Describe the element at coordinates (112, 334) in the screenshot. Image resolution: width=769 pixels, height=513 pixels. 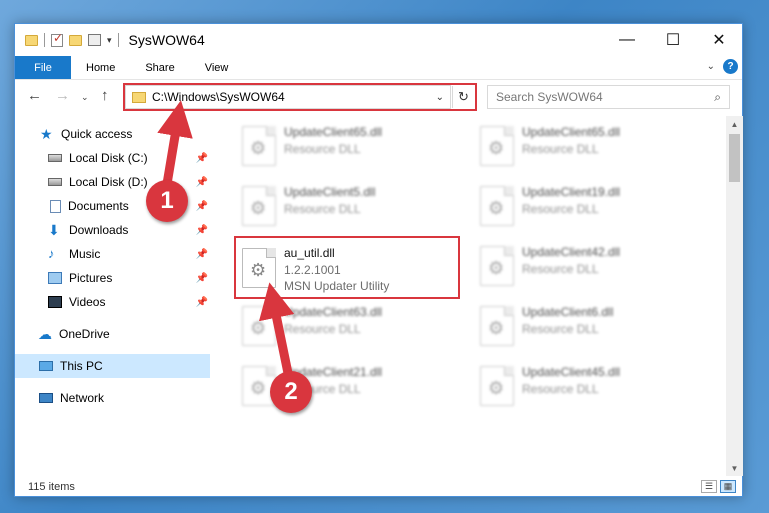
I see `sidebar-item-onedrive: ☁ OneDrive` at that location.